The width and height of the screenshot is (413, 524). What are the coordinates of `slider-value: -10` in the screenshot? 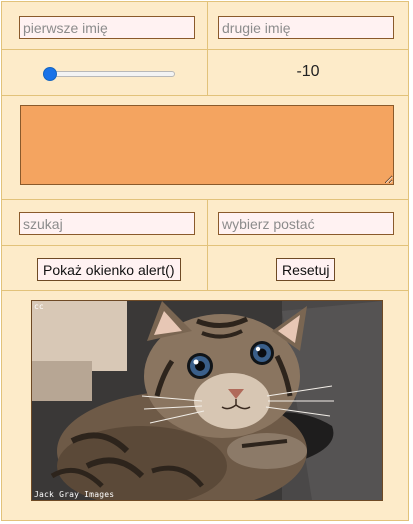 It's located at (308, 71).